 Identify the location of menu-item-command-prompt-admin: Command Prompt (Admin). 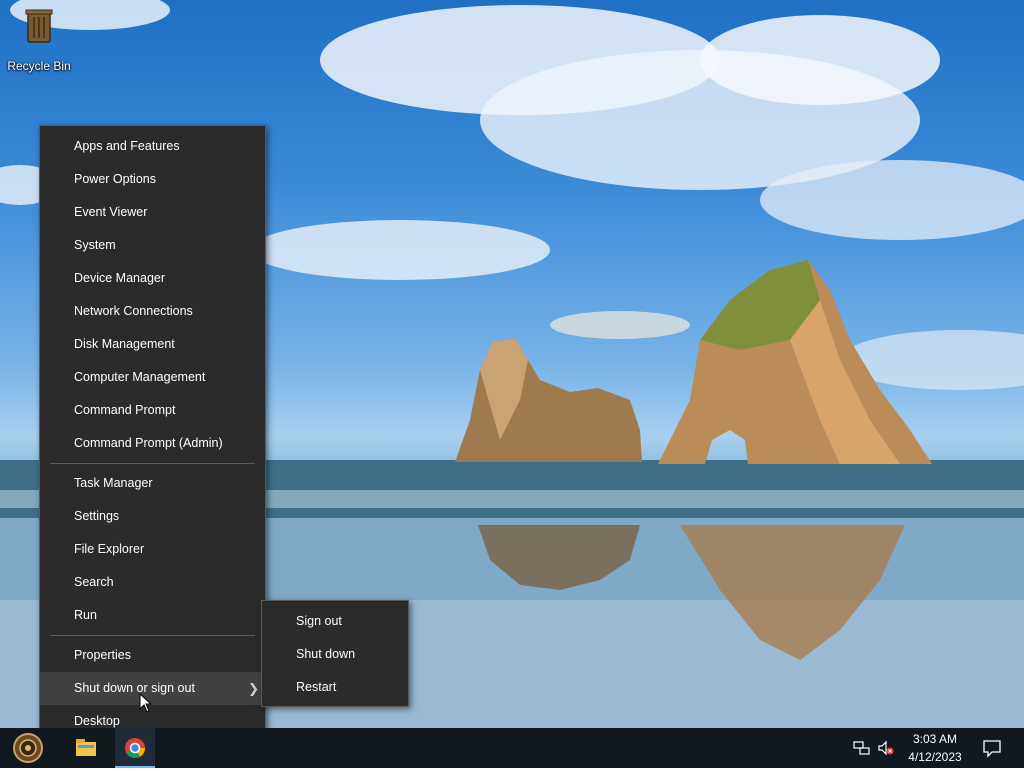
(152, 443).